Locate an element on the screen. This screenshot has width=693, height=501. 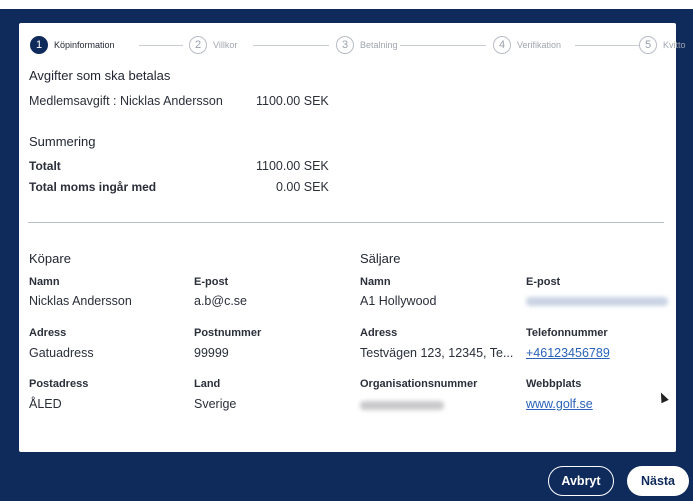
cancel-button: Avbryt is located at coordinates (581, 481).